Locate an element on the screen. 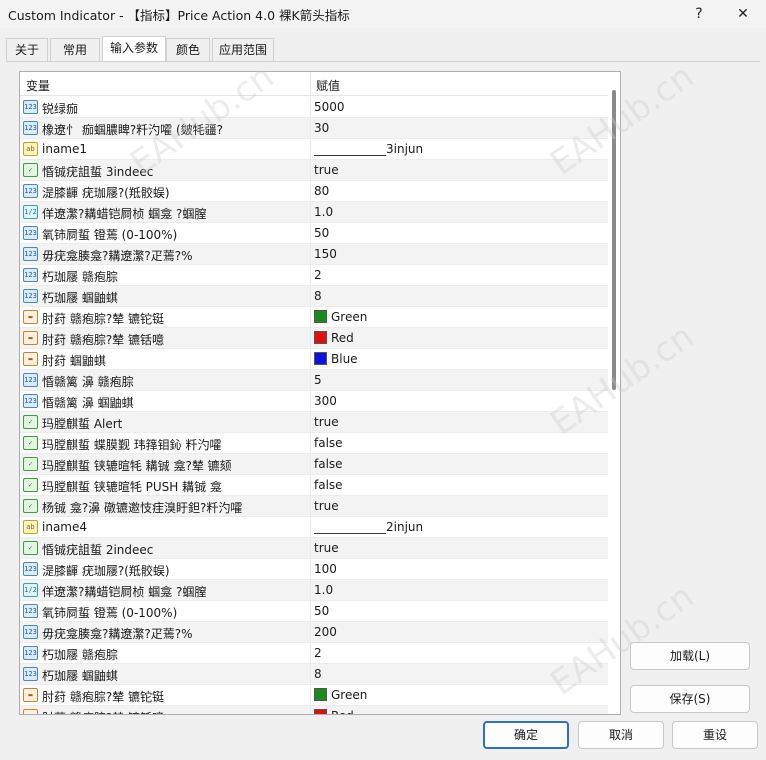 This screenshot has height=760, width=766. table-row: ab iname1 ____________3injun is located at coordinates (314, 149).